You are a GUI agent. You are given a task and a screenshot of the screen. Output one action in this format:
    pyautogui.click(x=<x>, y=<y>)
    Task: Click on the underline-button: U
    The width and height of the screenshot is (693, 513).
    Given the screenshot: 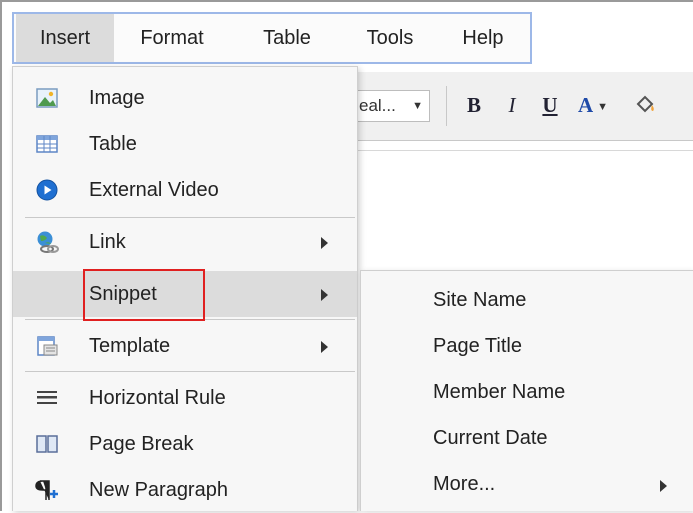 What is the action you would take?
    pyautogui.click(x=550, y=105)
    